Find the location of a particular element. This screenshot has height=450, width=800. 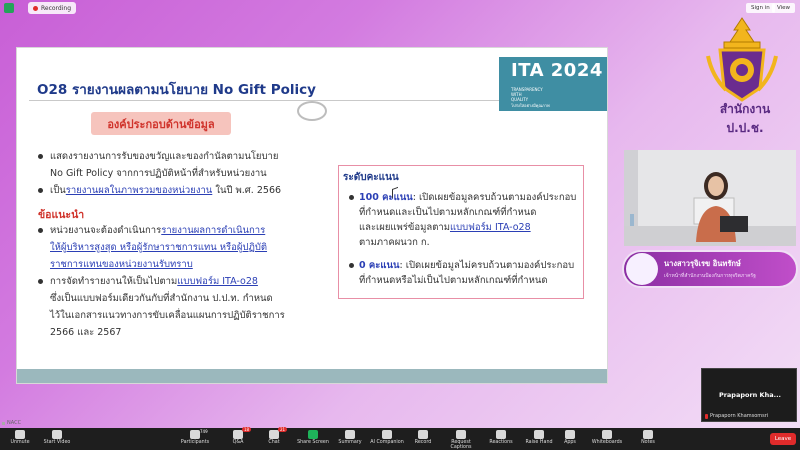

score-text: และเผยแพร่ข้อมูลตาม is located at coordinates (404, 227).